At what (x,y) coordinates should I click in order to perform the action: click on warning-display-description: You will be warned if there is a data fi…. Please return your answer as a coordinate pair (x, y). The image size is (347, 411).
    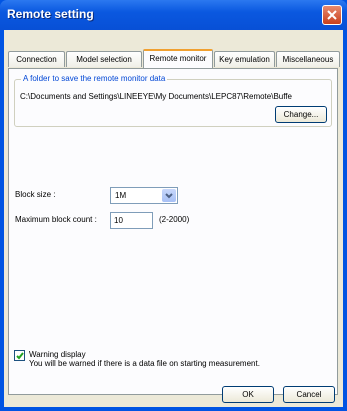
    Looking at the image, I should click on (144, 363).